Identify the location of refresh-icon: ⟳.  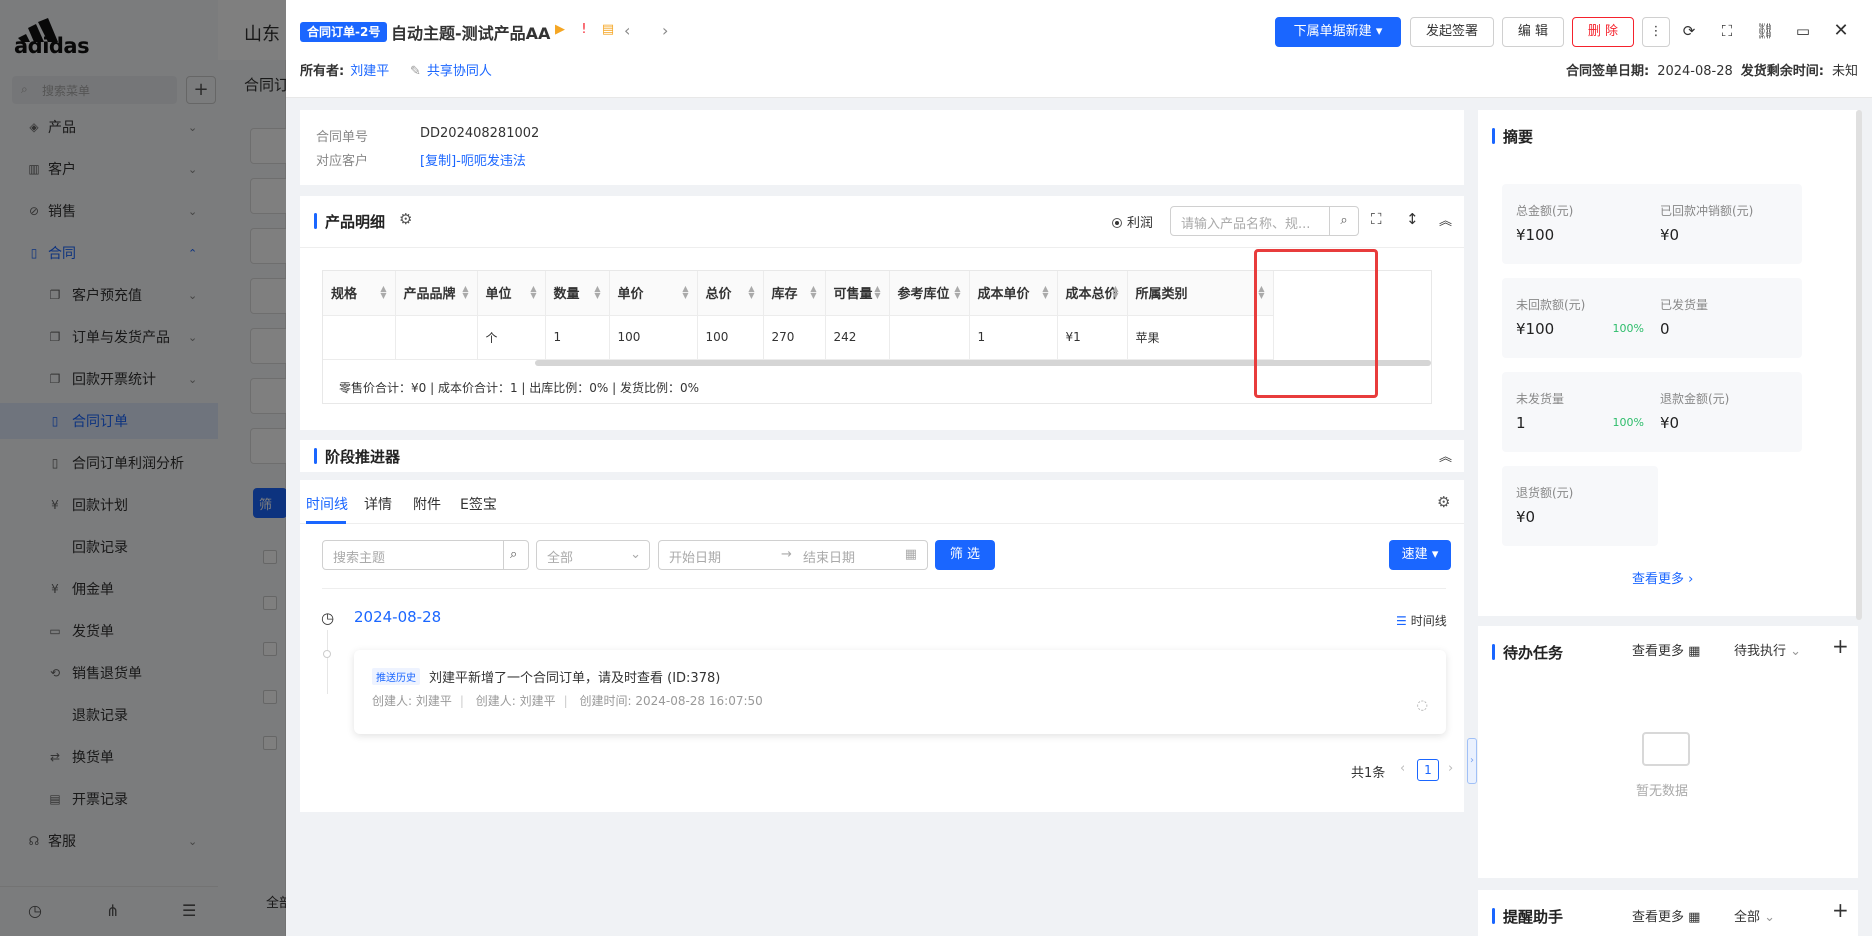
(1689, 31).